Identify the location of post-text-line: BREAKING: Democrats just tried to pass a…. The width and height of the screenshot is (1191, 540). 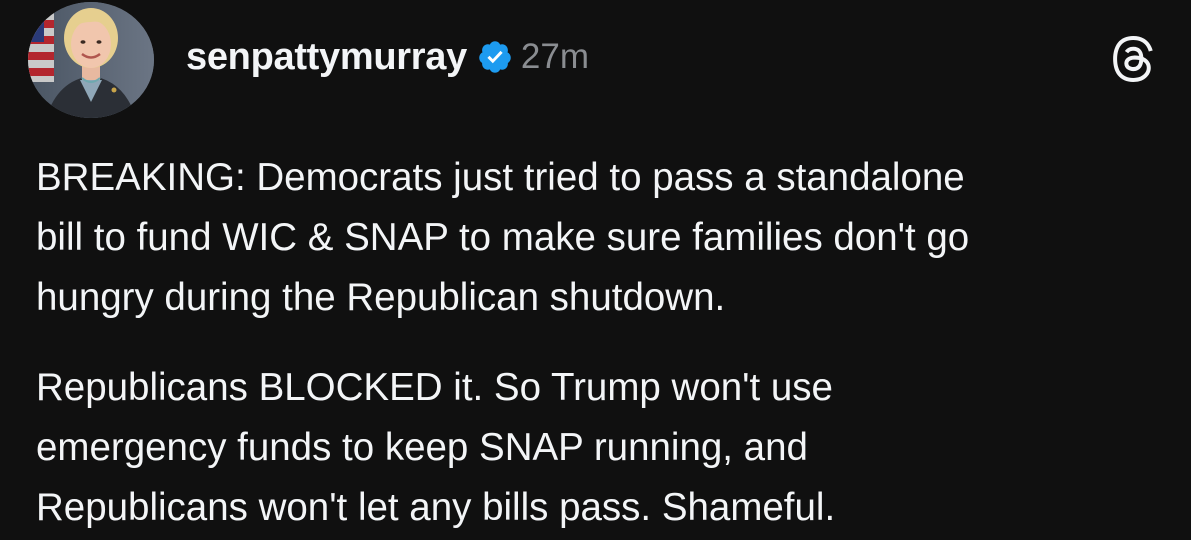
(500, 177).